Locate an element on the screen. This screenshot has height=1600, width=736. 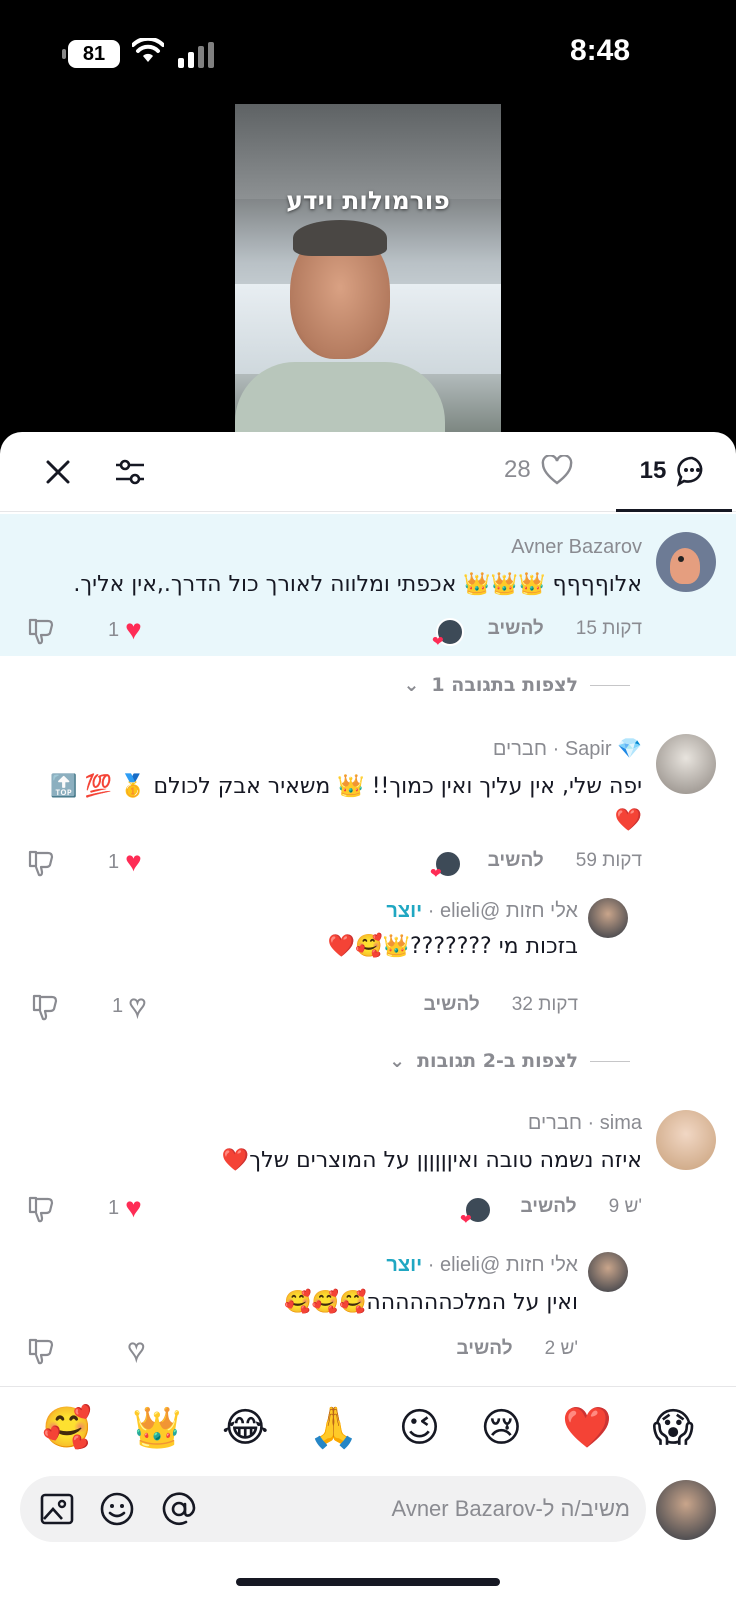
comment-meta: 2 ש' להשיב is located at coordinates (517, 1349).